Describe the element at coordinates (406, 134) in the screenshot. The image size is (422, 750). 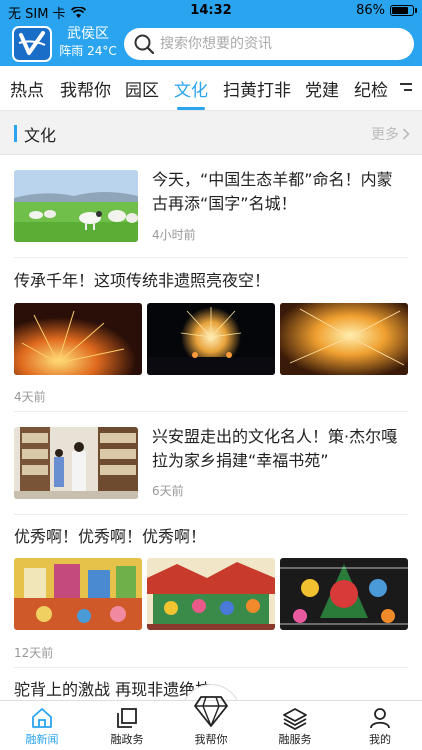
I see `chevron-right-icon` at that location.